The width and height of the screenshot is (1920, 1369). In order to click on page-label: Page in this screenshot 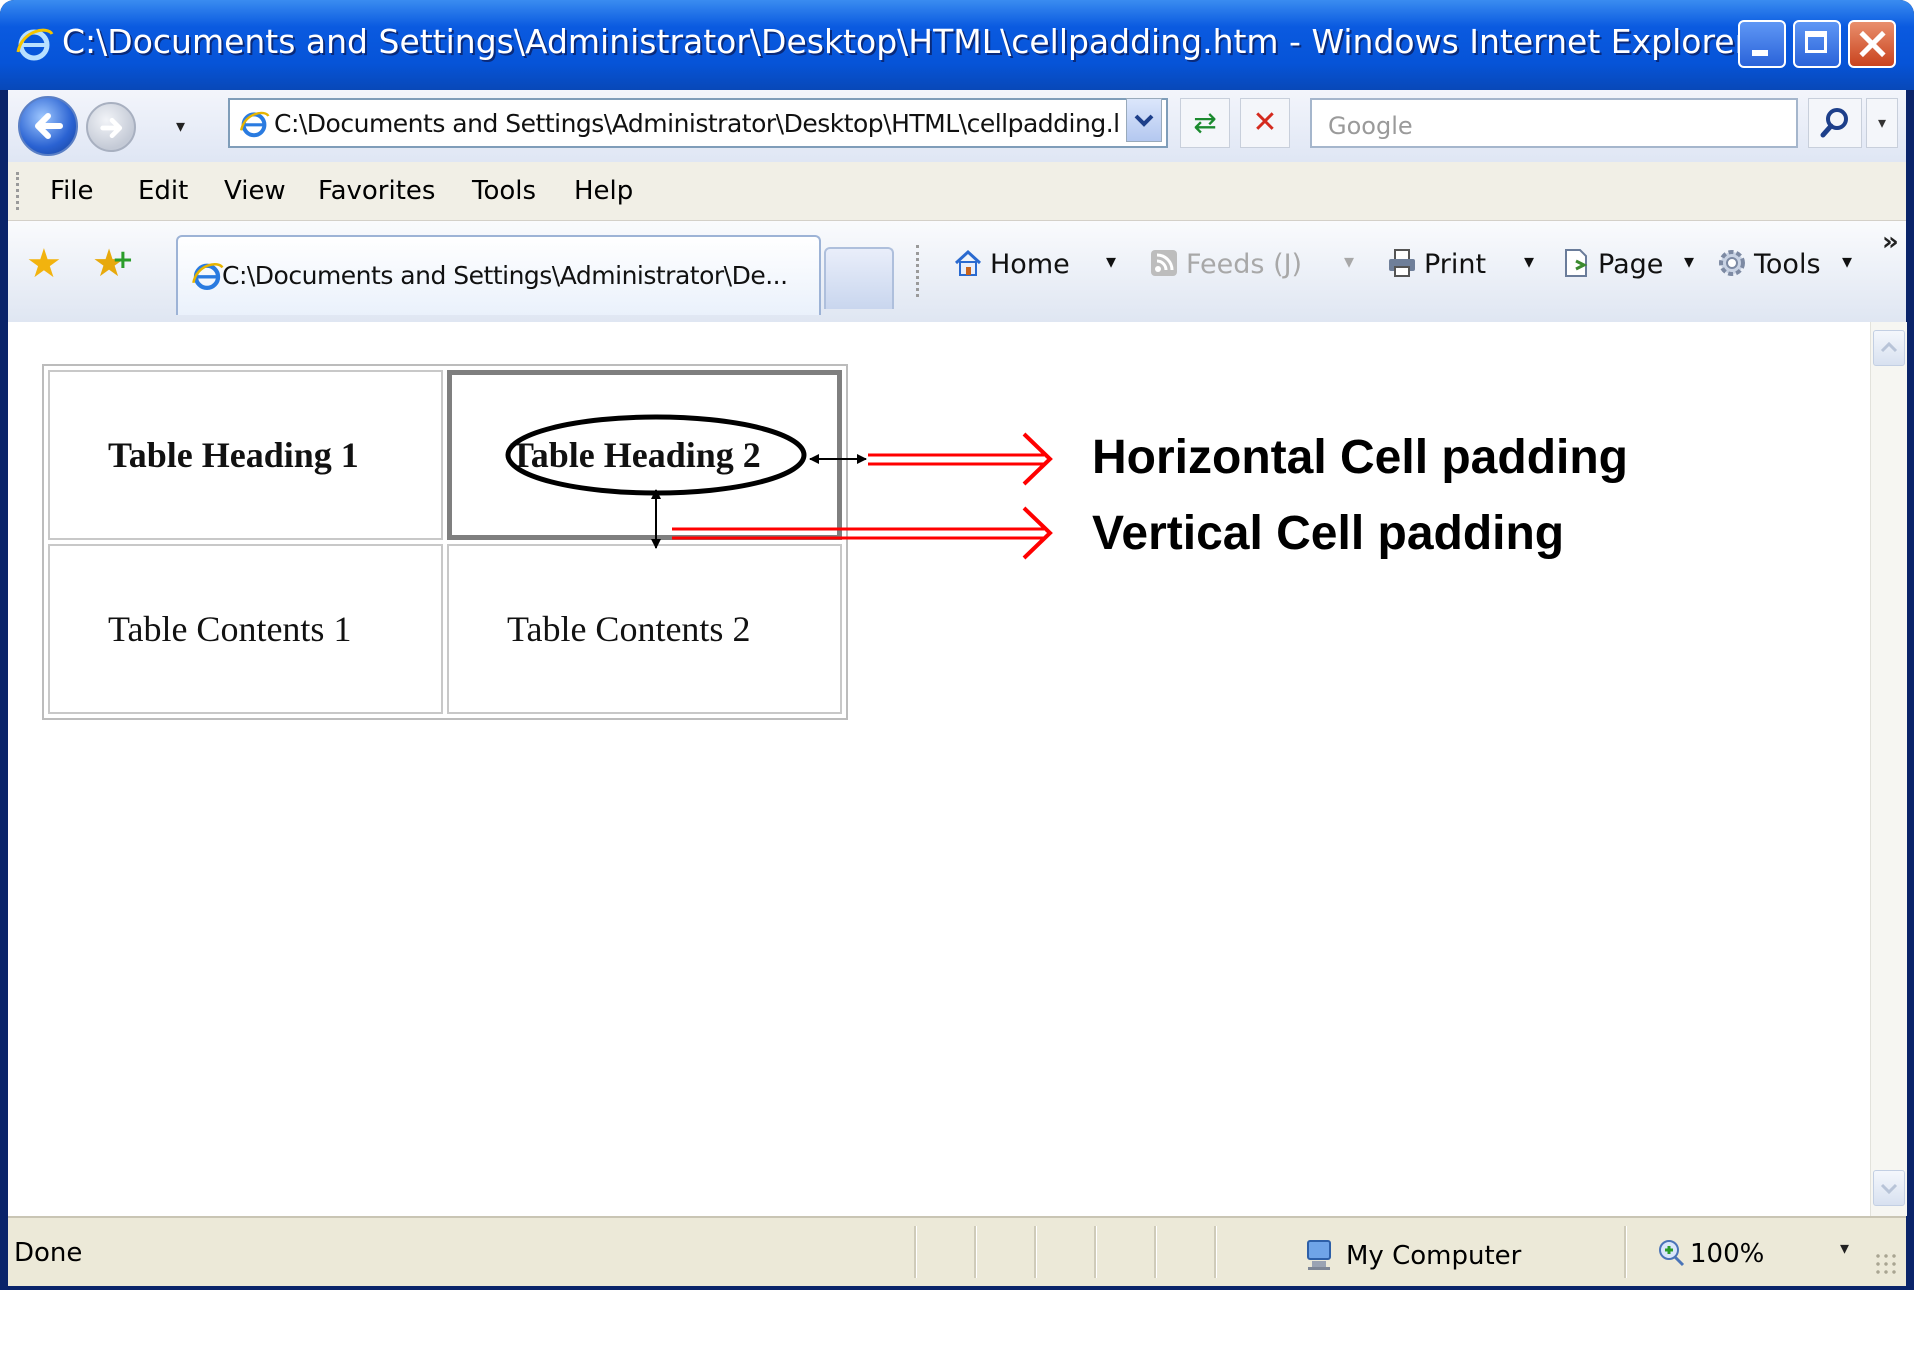, I will do `click(1631, 264)`.